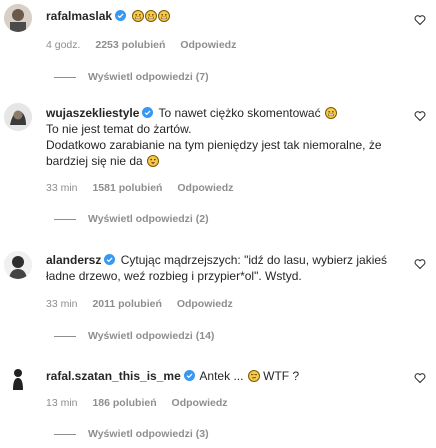 The image size is (436, 448). I want to click on comment-body-end: WTF ?, so click(281, 376).